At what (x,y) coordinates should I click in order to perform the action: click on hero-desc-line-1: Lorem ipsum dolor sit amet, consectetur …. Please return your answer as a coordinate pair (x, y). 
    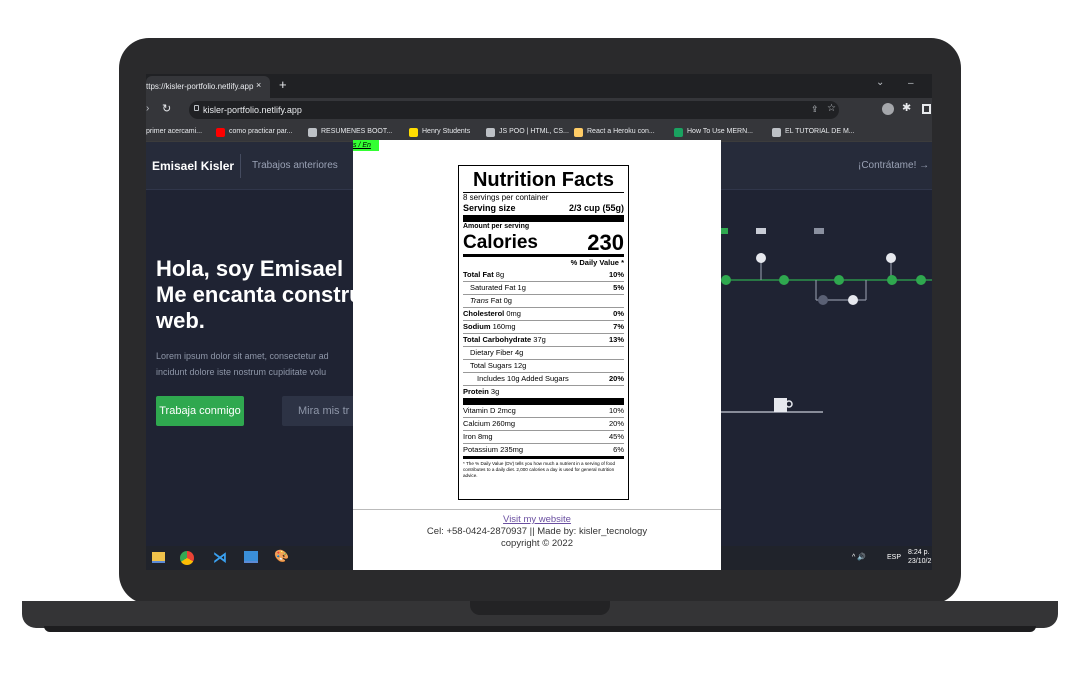
    Looking at the image, I should click on (242, 356).